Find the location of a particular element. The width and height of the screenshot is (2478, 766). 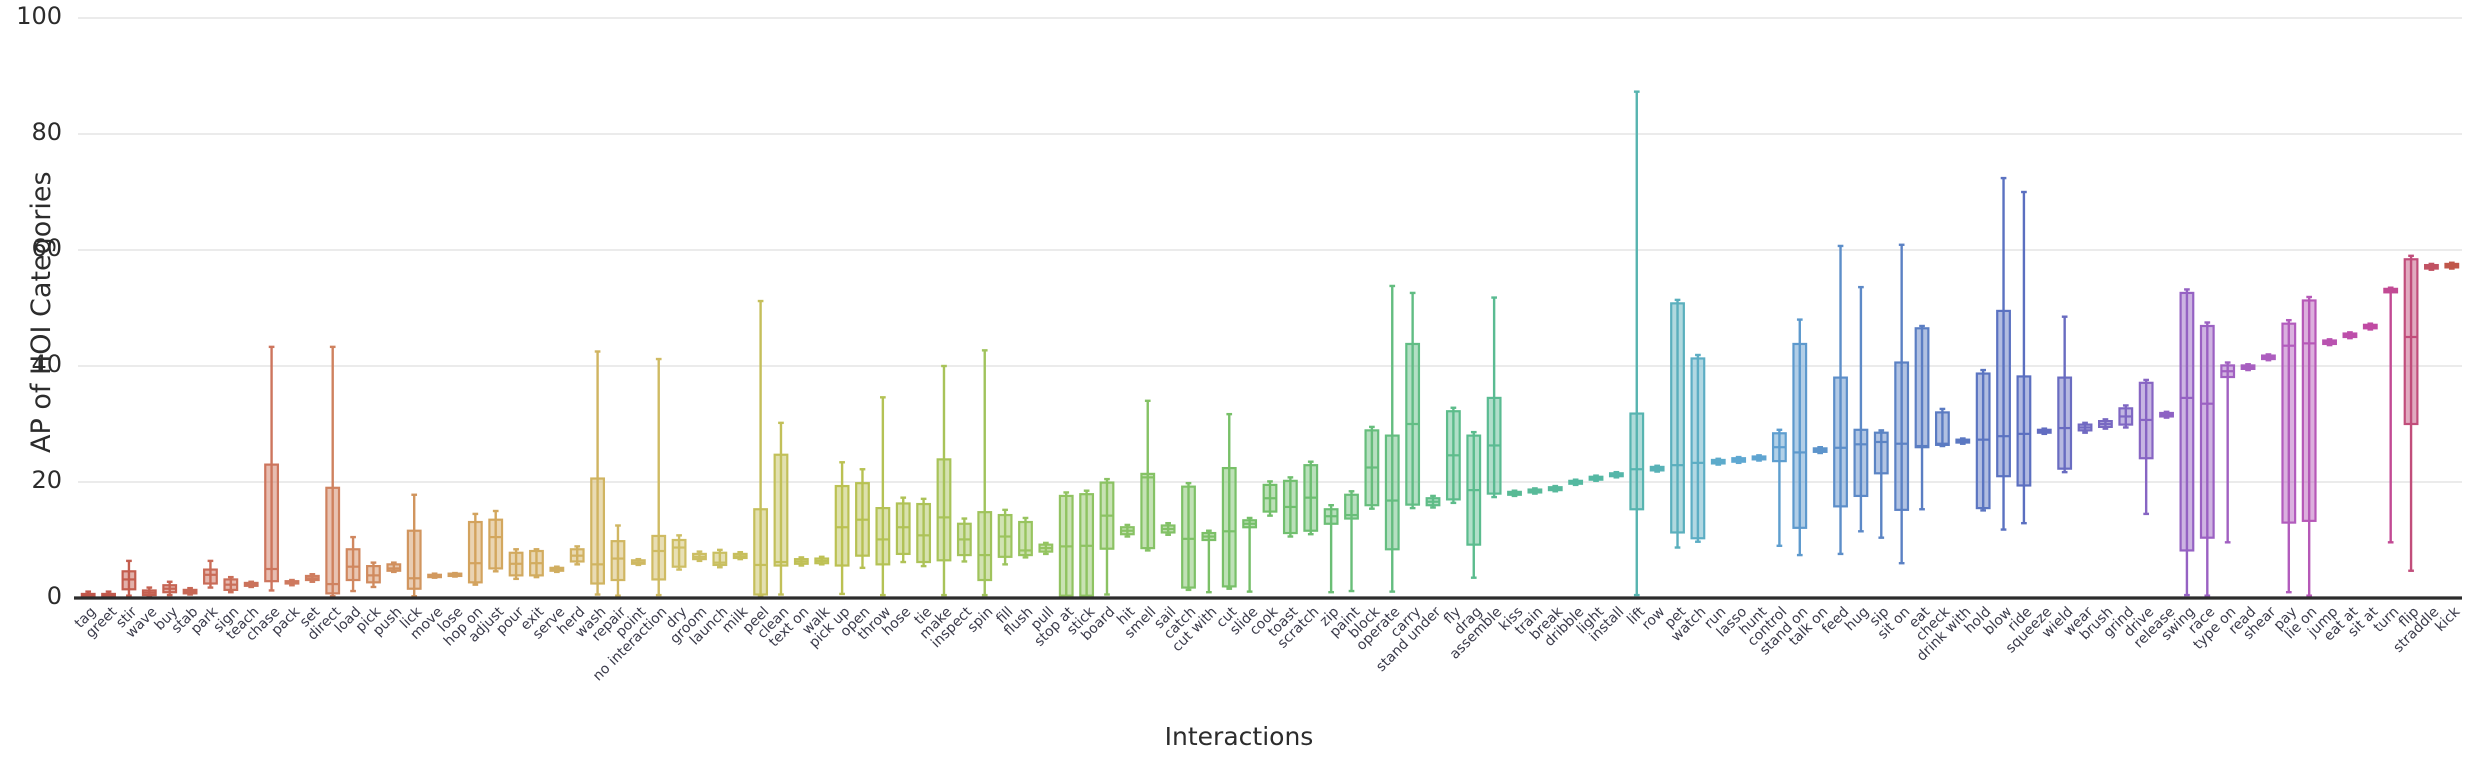

y-tick-label: 60 is located at coordinates (46, 248).